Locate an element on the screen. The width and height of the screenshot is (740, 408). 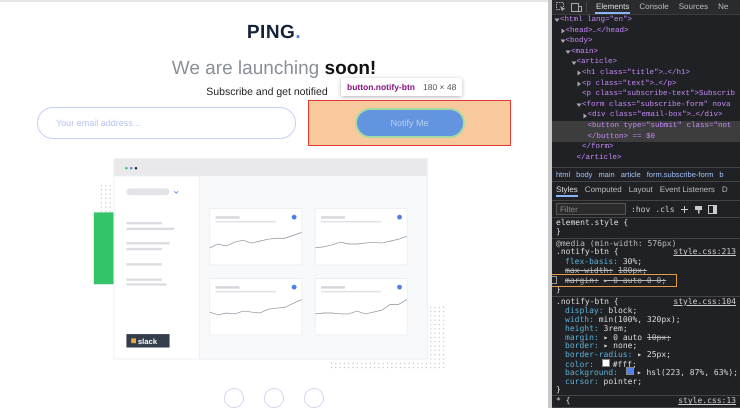
css-selector: element.style { is located at coordinates (592, 223).